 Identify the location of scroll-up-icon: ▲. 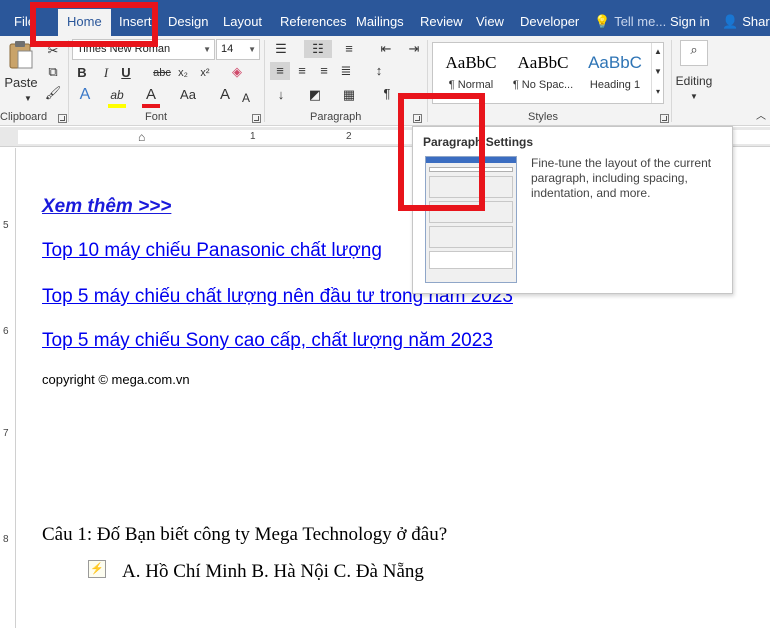
(657, 53).